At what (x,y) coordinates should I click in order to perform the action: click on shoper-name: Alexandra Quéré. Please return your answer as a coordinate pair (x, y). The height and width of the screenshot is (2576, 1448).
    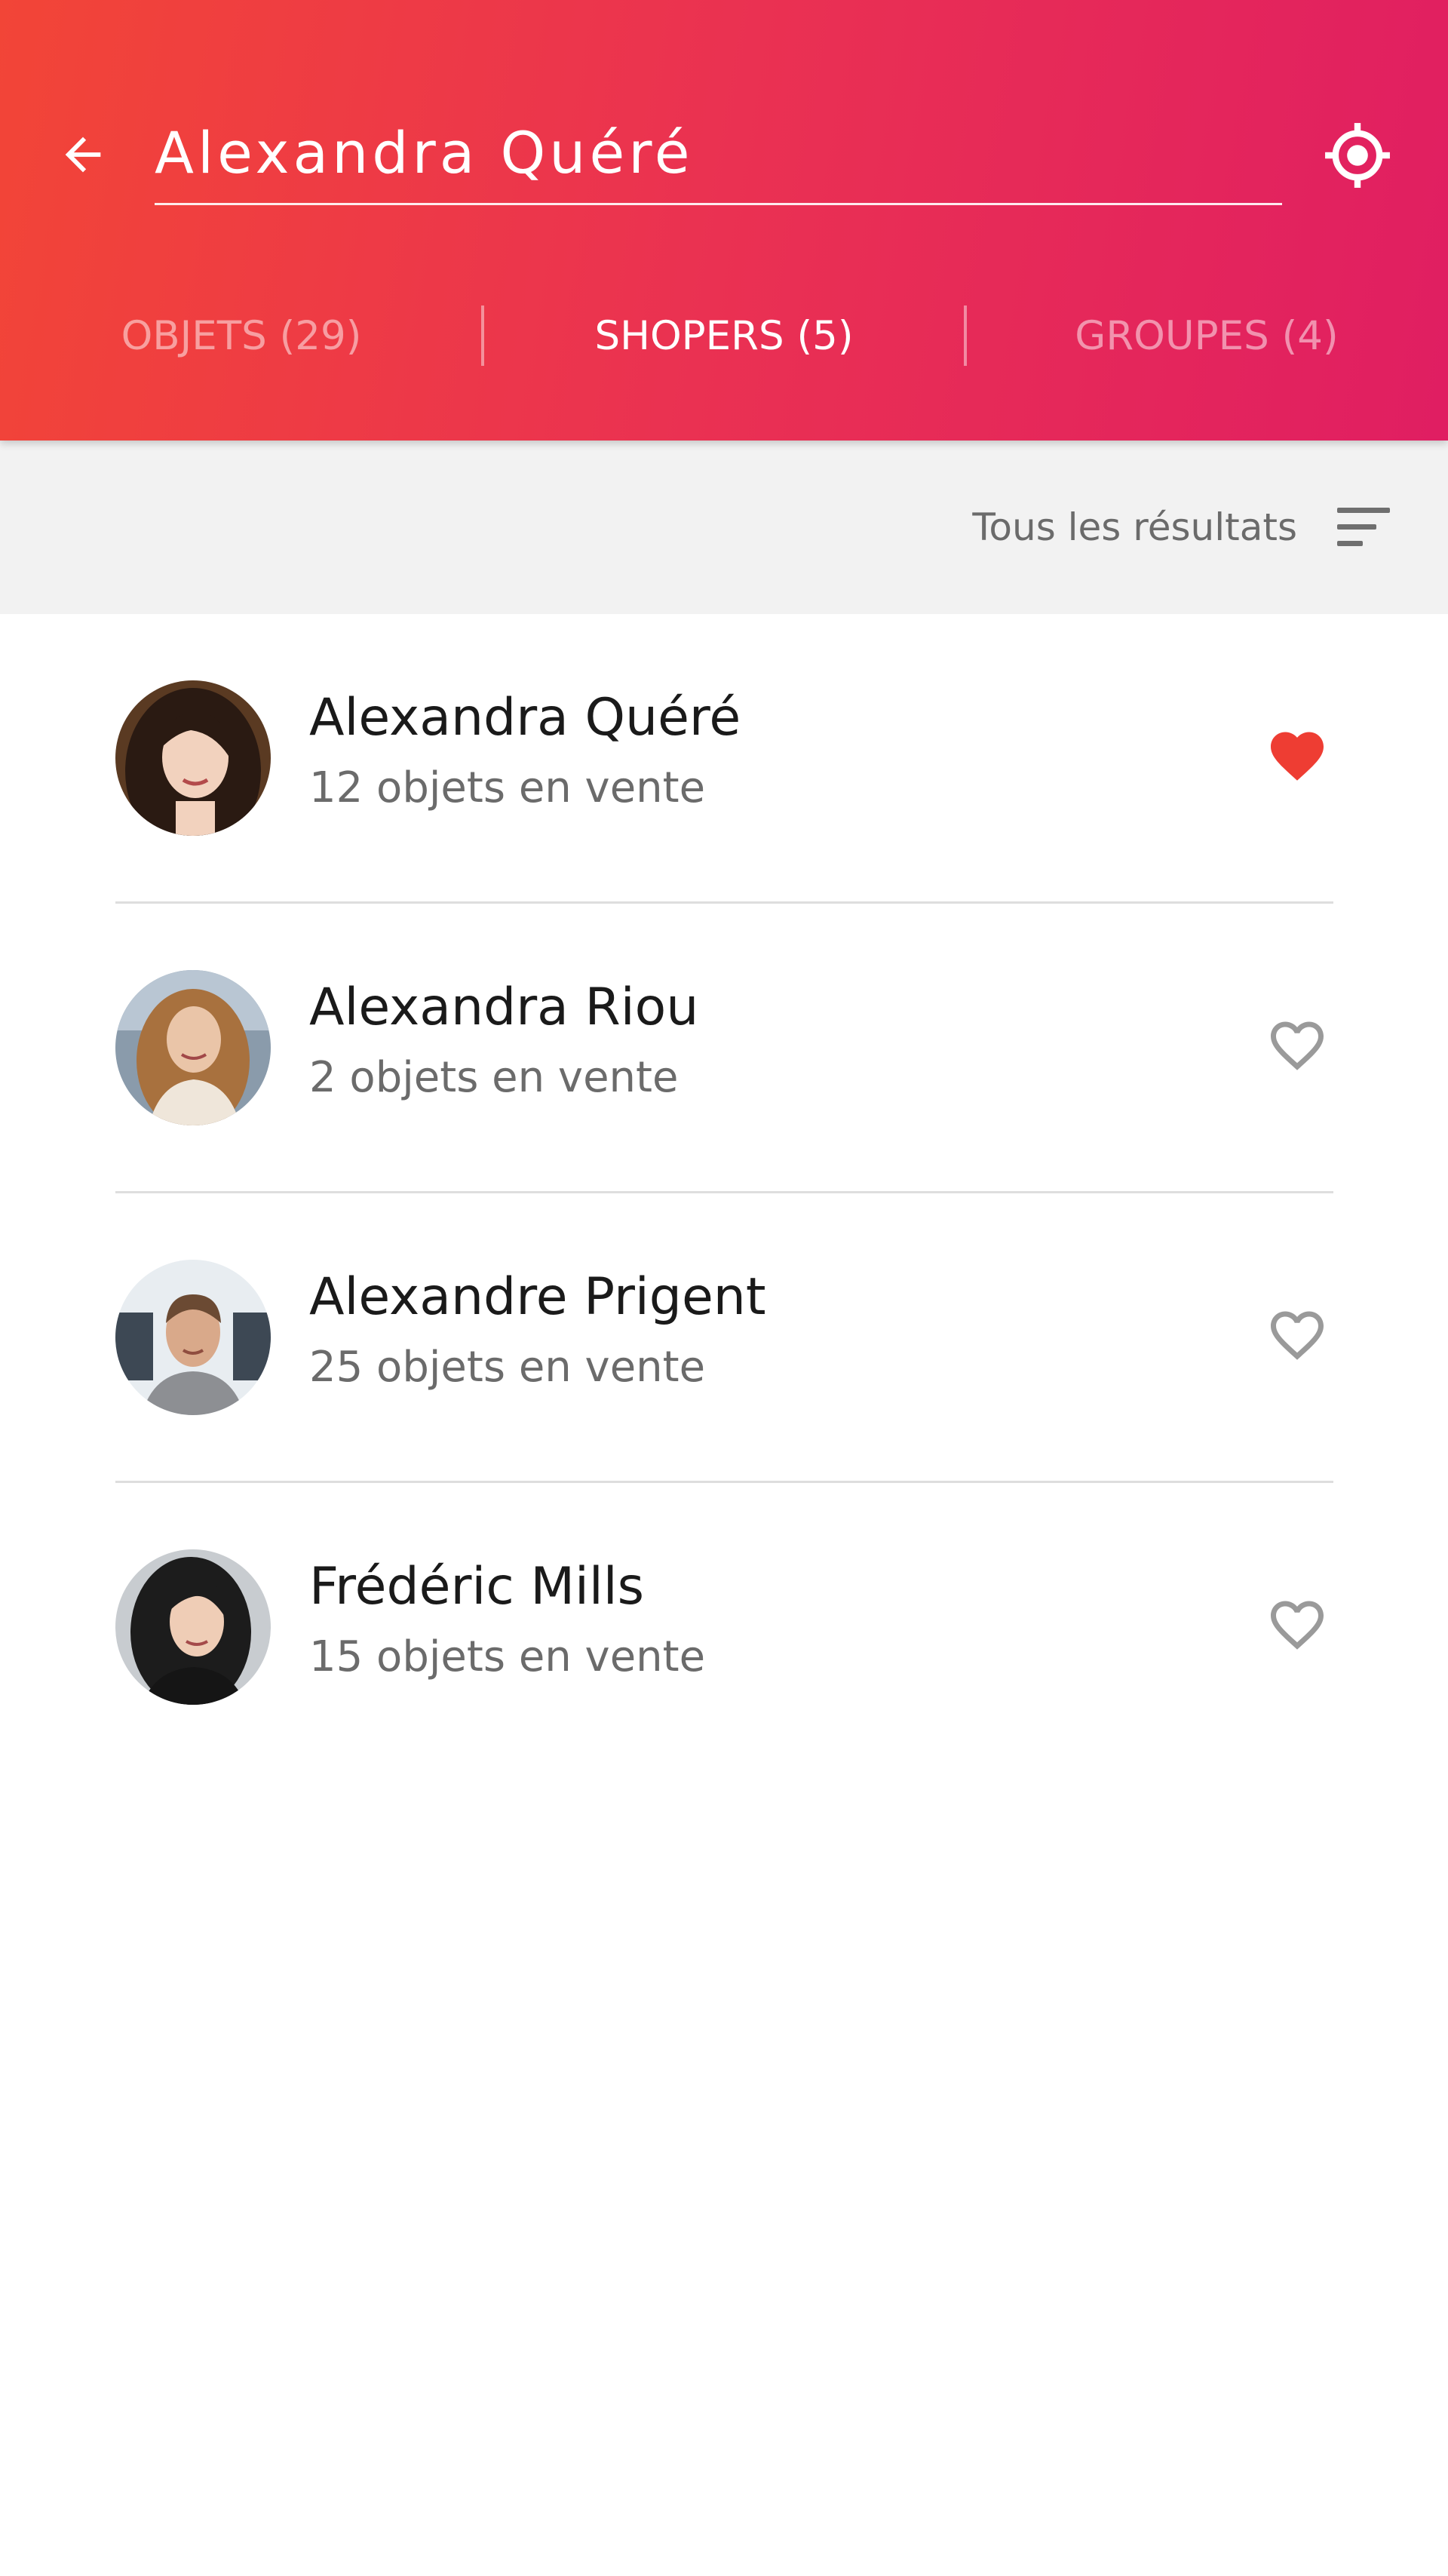
    Looking at the image, I should click on (525, 718).